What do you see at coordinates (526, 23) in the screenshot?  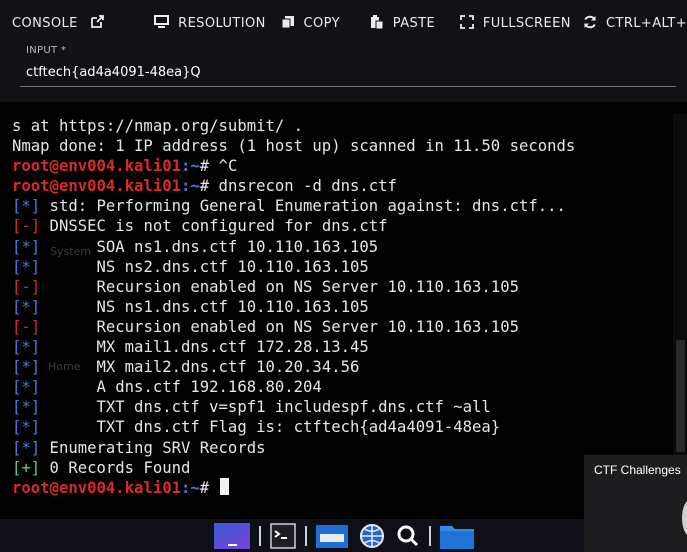 I see `fullscreen-label: FULLSCREEN` at bounding box center [526, 23].